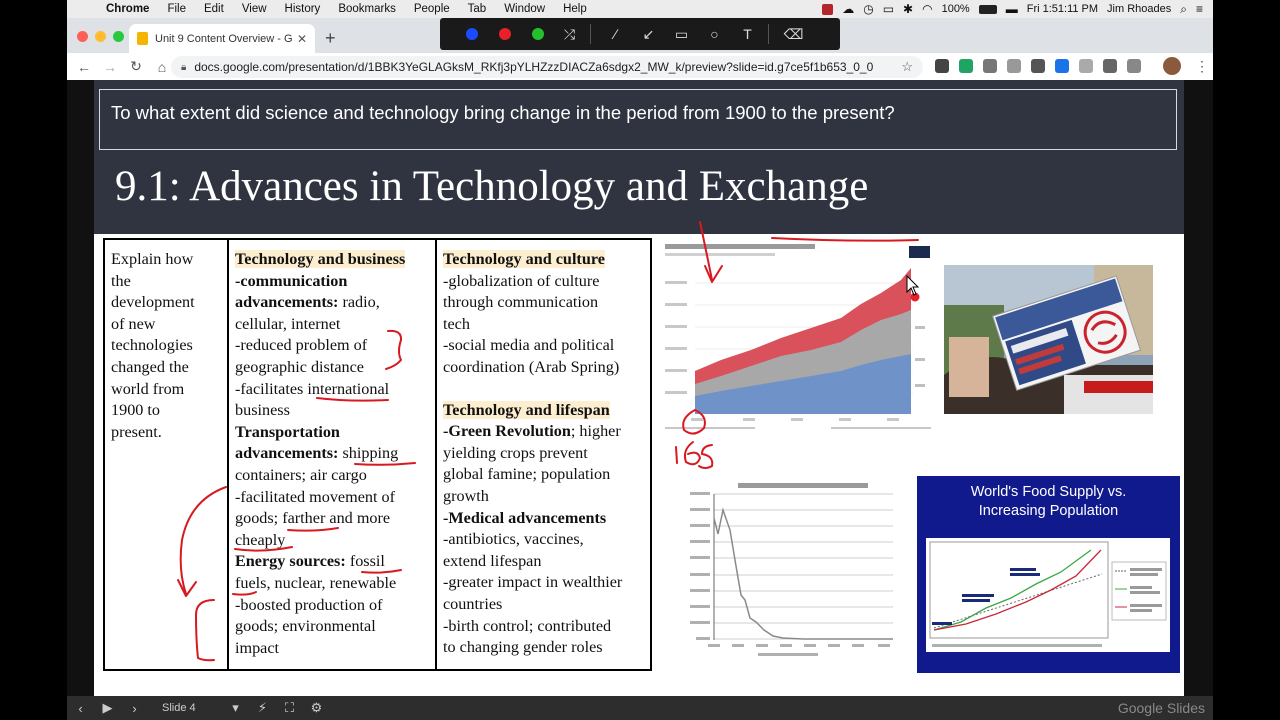  What do you see at coordinates (222, 38) in the screenshot?
I see `browser-tab: Unit 9 Content Overview - Goo ✕` at bounding box center [222, 38].